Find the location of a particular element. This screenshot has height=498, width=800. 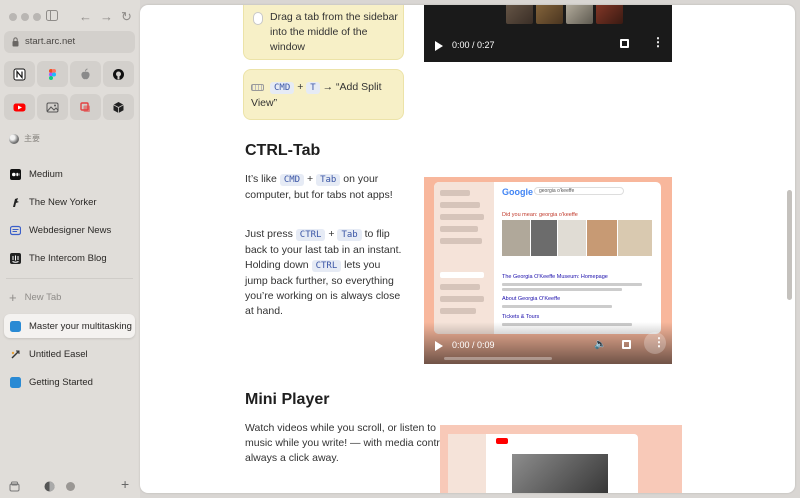

url-bar: start.arc.net is located at coordinates (69, 42).